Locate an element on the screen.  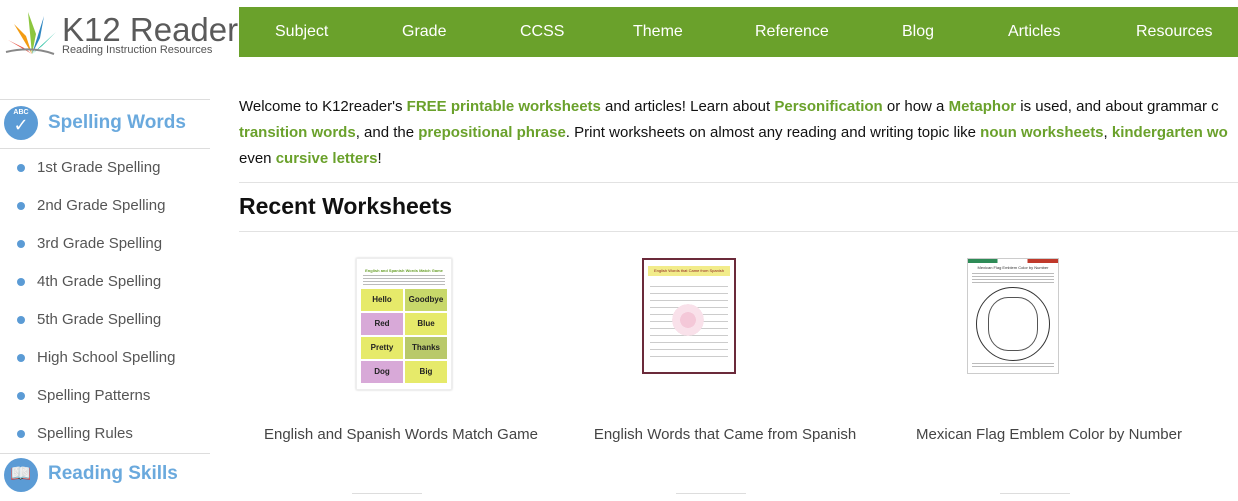
sidebar-section-reading-skills: 📖 Reading Skills is located at coordinates (105, 476).